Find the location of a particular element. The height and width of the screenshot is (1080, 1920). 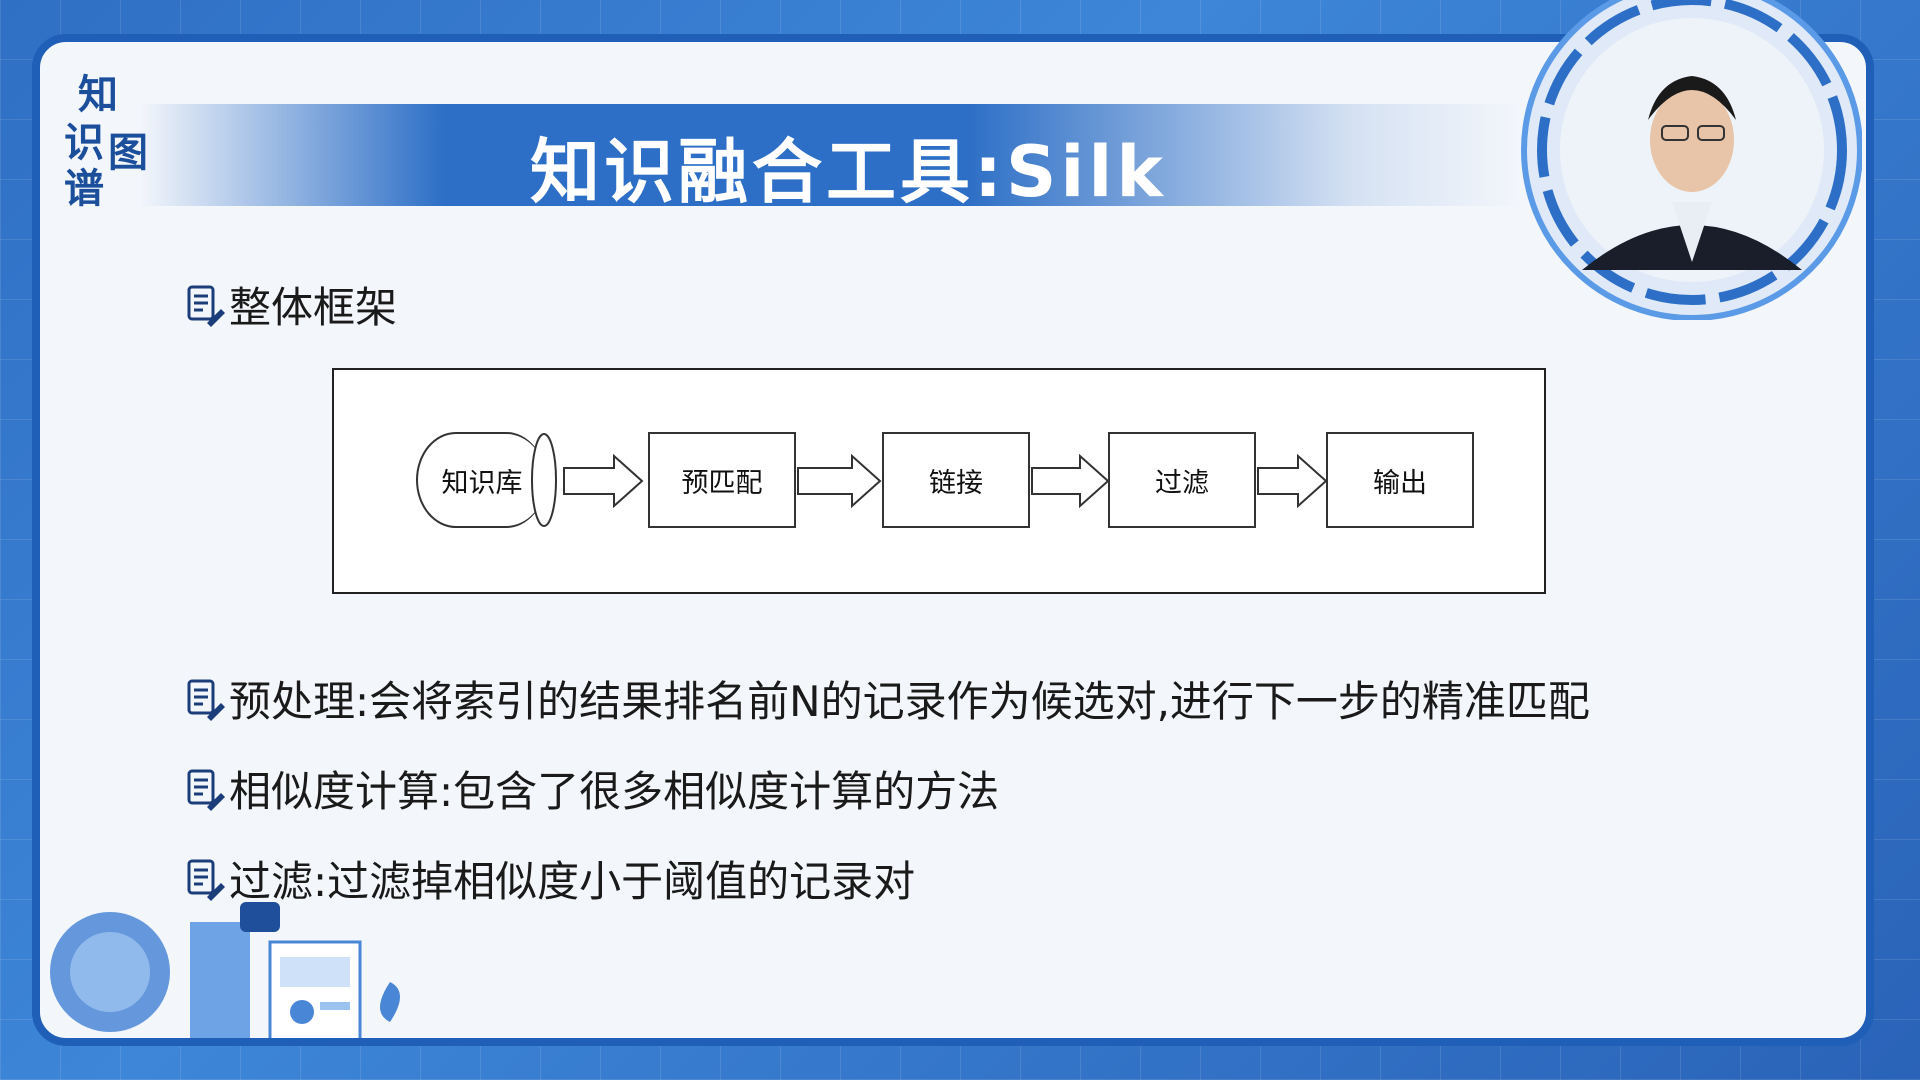

node-output: 输出 is located at coordinates (1400, 480).